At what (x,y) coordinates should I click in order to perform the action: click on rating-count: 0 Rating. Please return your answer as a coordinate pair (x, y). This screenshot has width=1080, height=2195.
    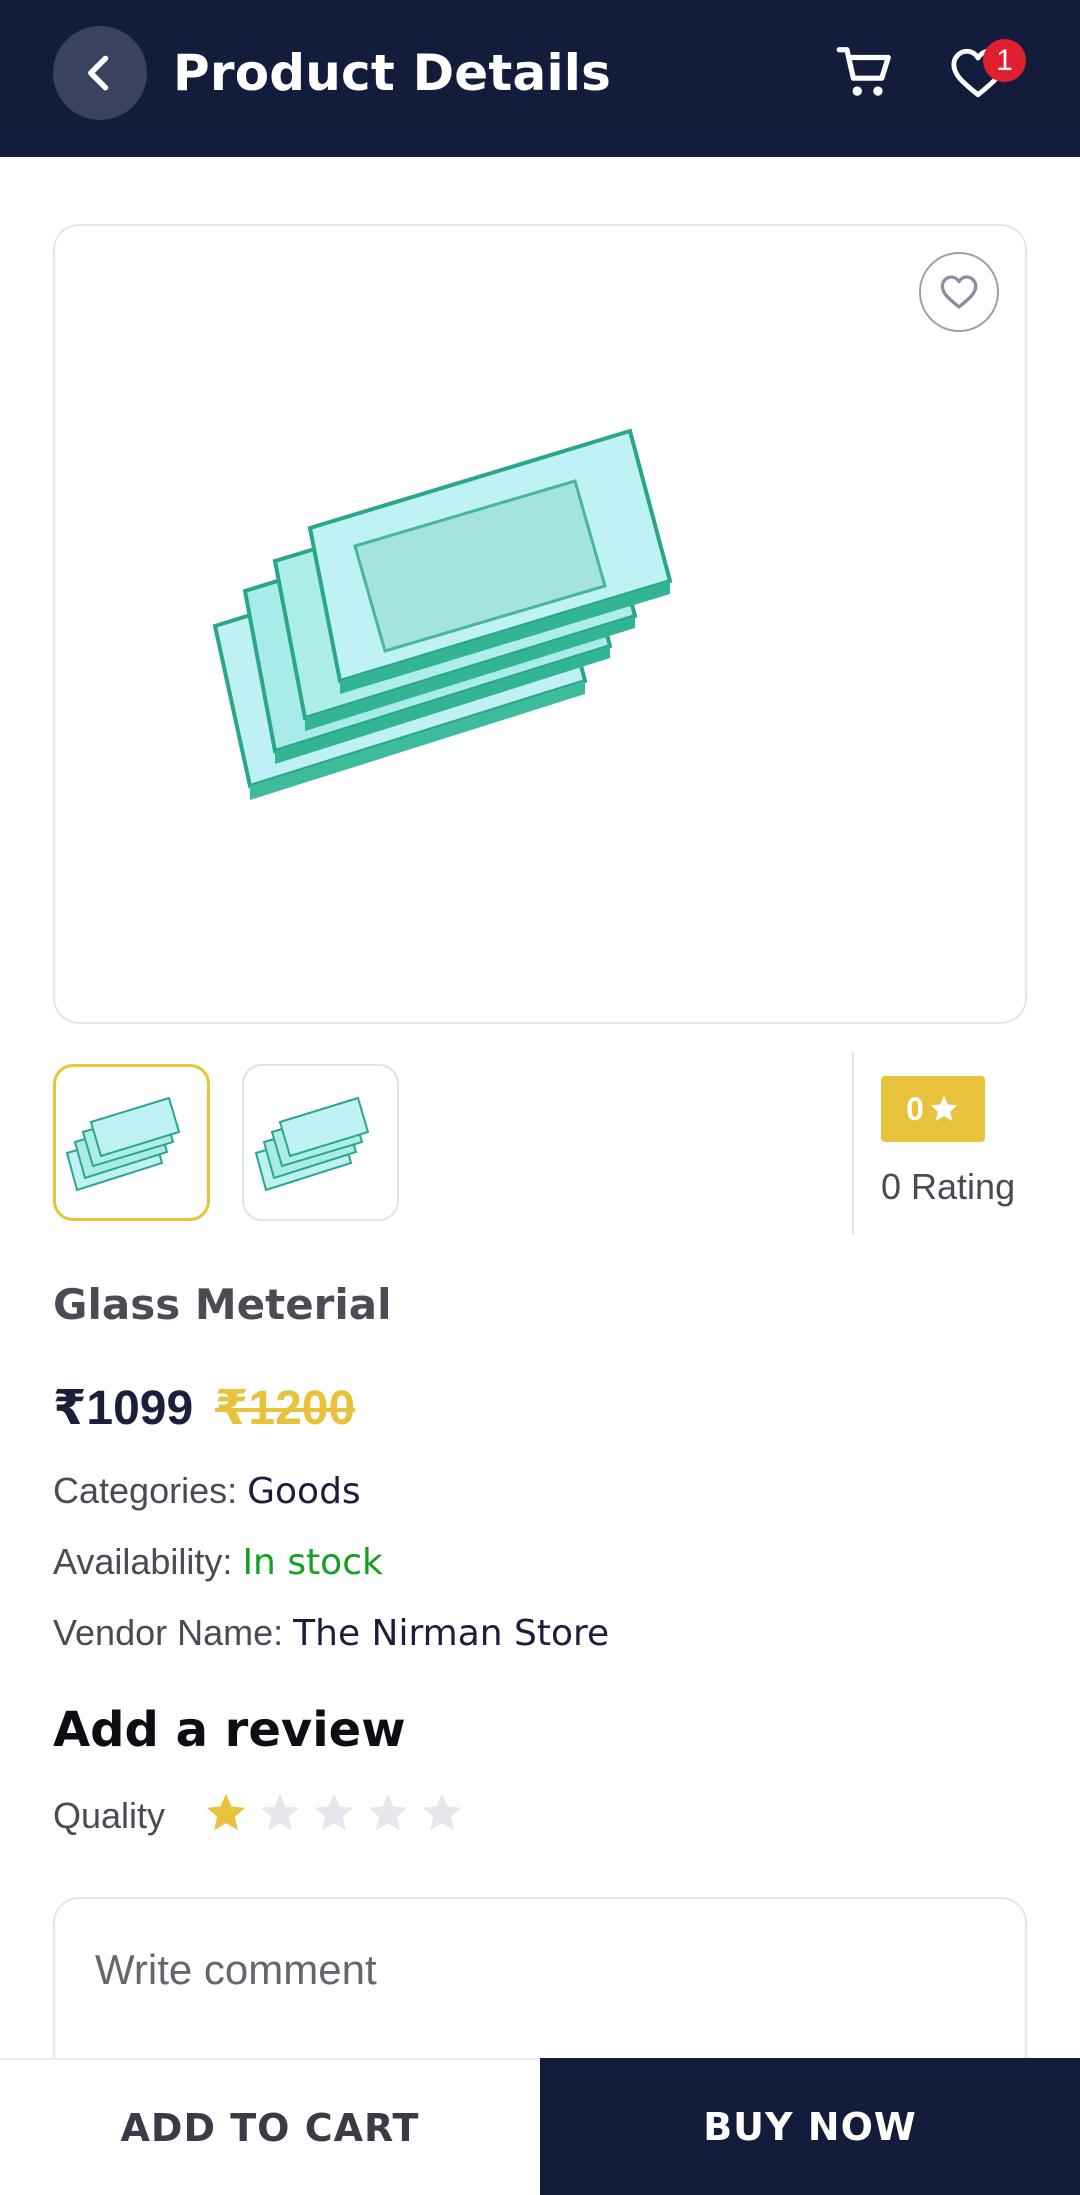
    Looking at the image, I should click on (948, 1186).